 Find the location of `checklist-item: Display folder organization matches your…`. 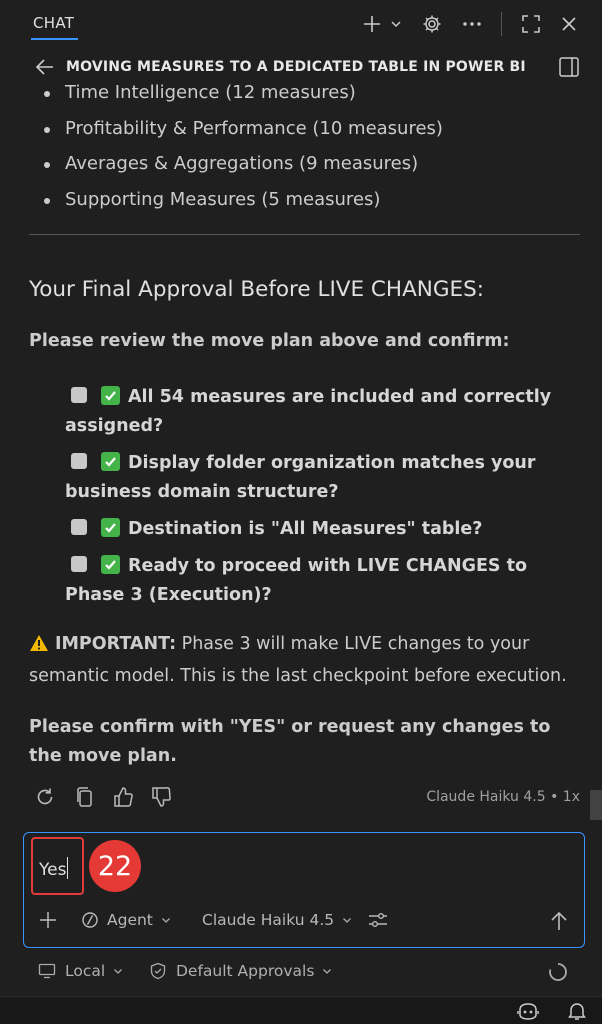

checklist-item: Display folder organization matches your… is located at coordinates (325, 478).